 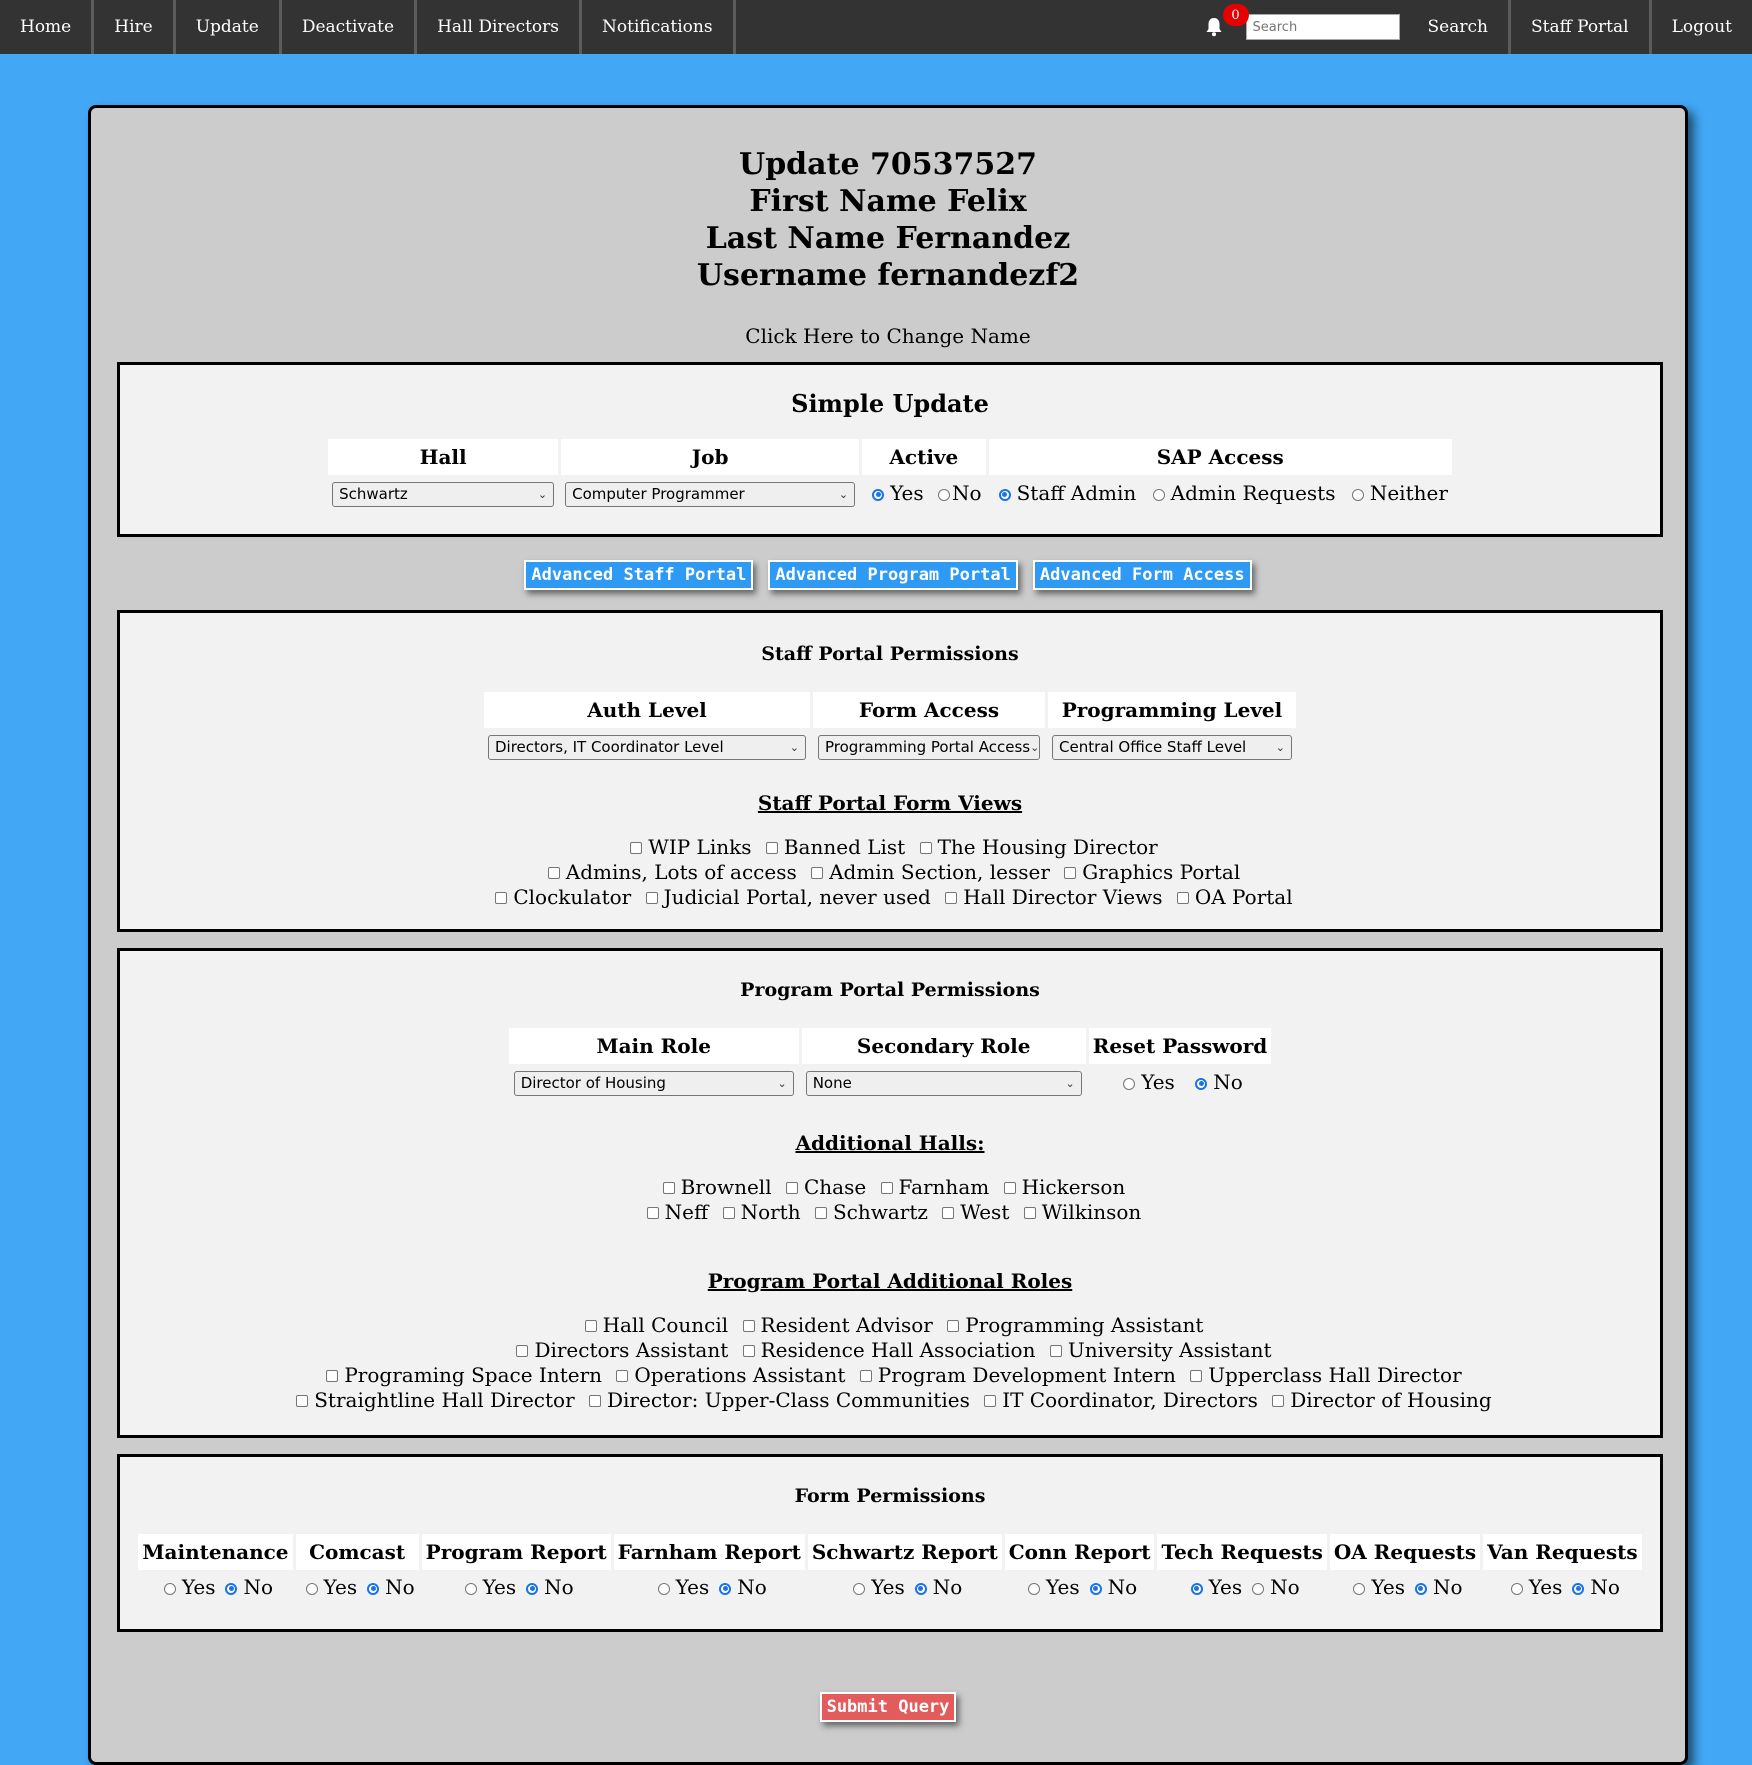 I want to click on maintenance-no-radio, so click(x=231, y=1588).